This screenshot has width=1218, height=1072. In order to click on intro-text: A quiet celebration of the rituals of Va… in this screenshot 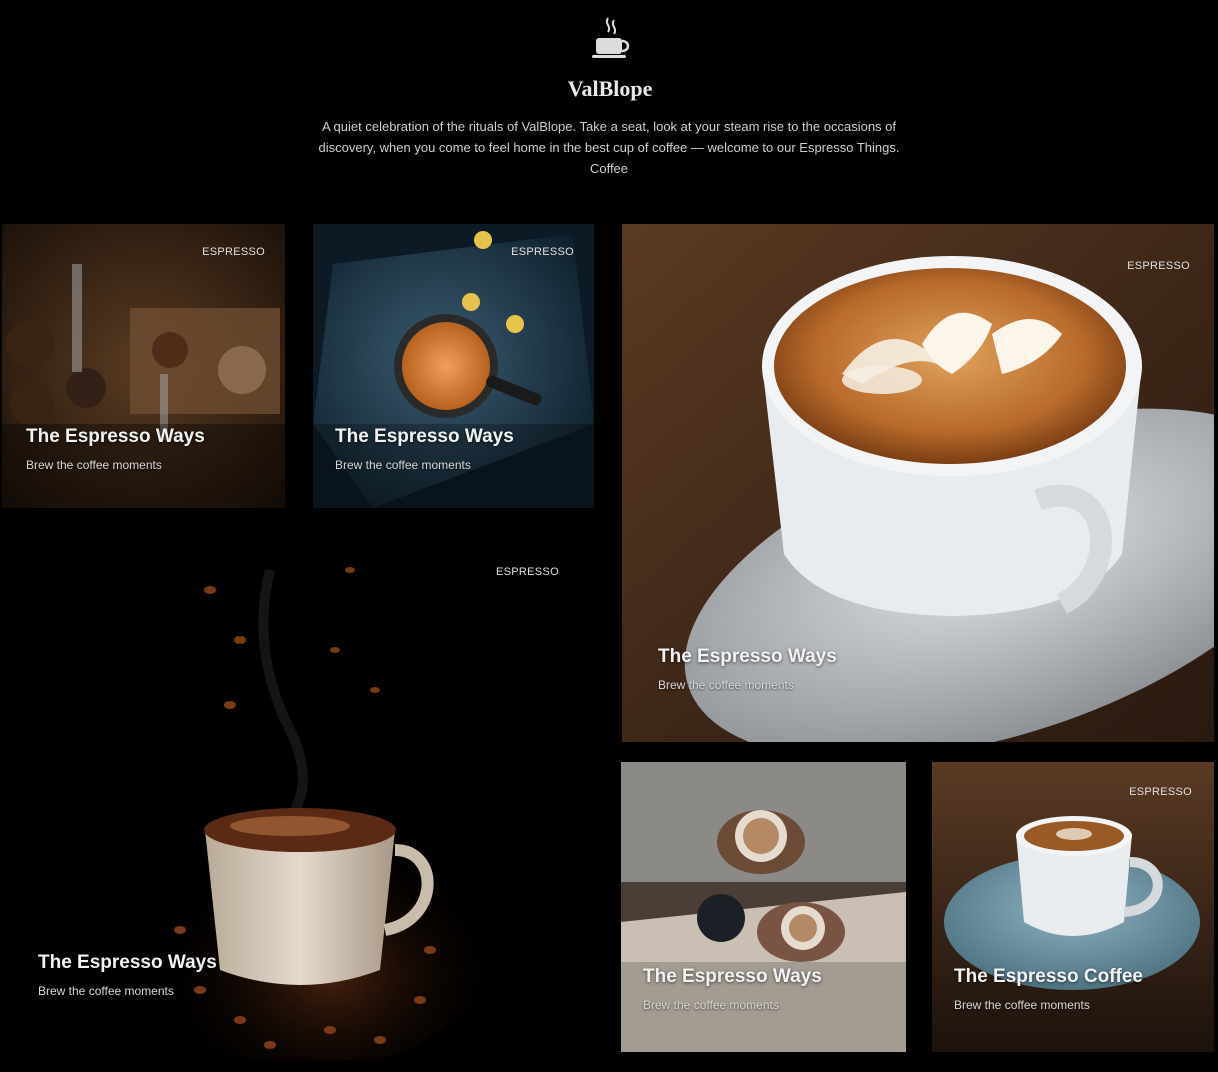, I will do `click(609, 147)`.